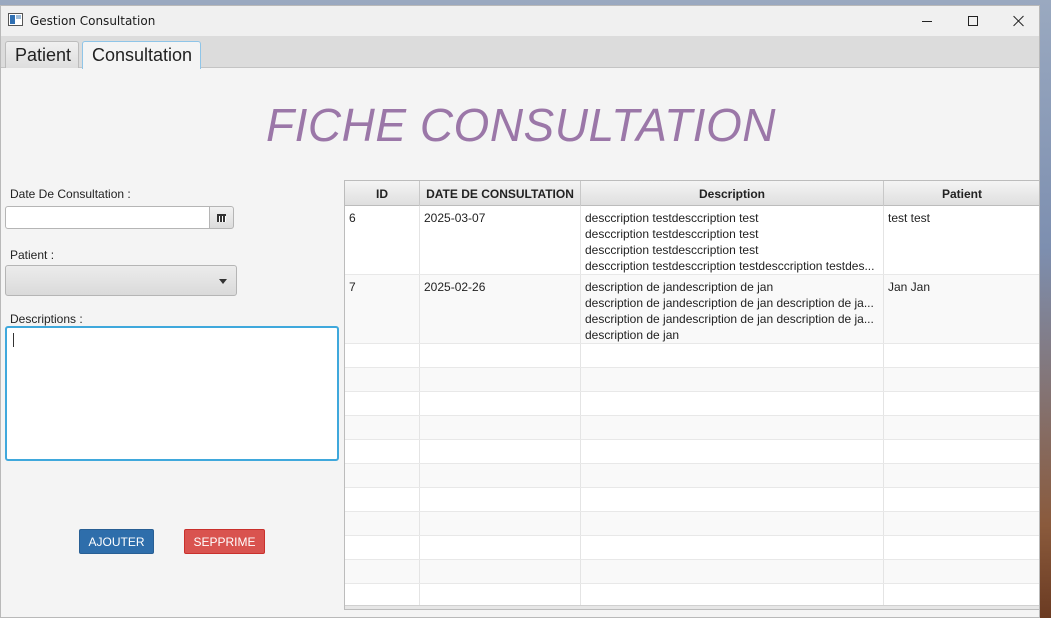  I want to click on cell-date: 2025-03-07, so click(500, 240).